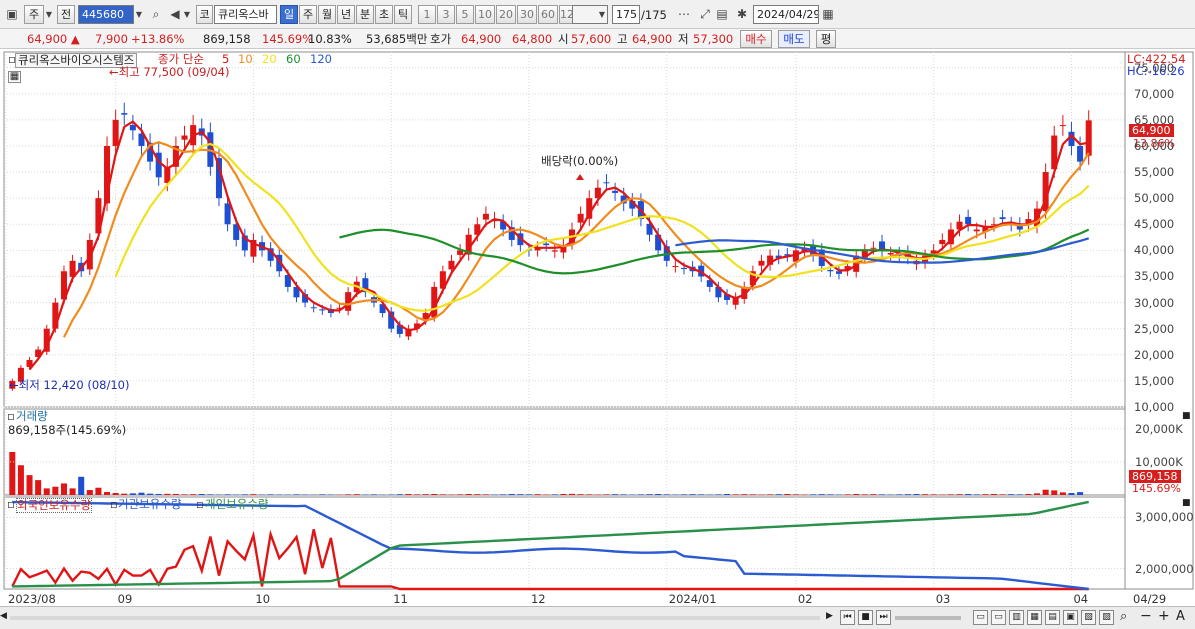 This screenshot has width=1195, height=629. Describe the element at coordinates (293, 59) in the screenshot. I see `ma-legend-60: 60` at that location.